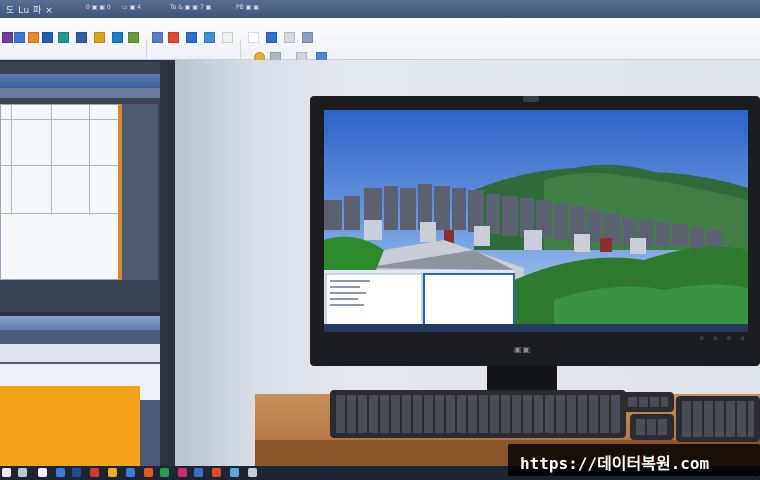  I want to click on toolbar-group-4: PB ▣ ▣, so click(247, 7).